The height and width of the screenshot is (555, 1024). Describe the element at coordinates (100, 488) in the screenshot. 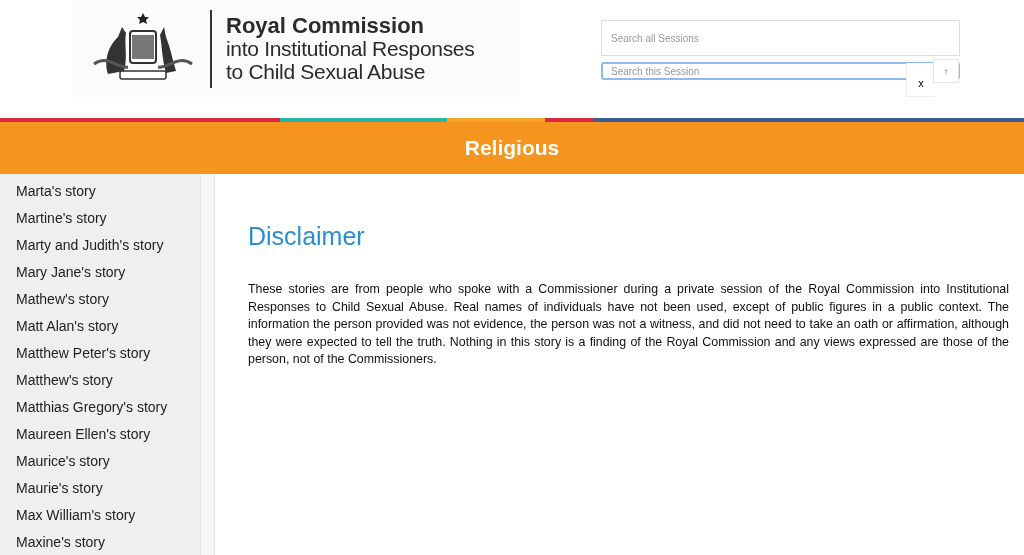

I see `story-link: Maurie's story` at that location.